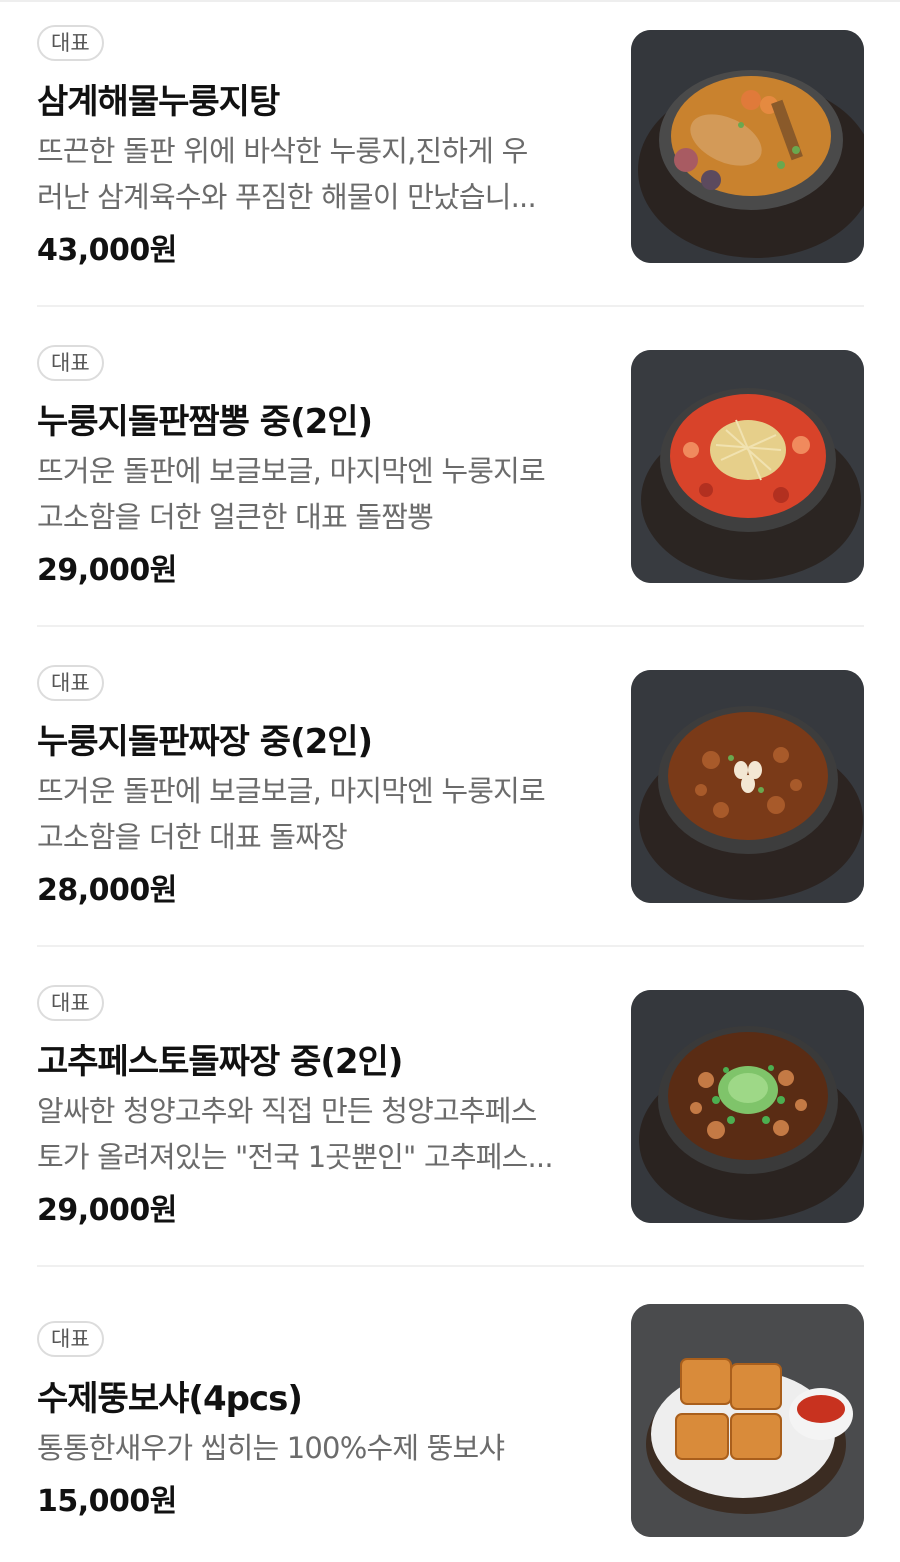 This screenshot has width=900, height=1562. Describe the element at coordinates (319, 814) in the screenshot. I see `menu-item-description: 뜨거운 돌판에 보글보글, 마지막엔 누룽지로 고소함을 더한 대표 돌짜장` at that location.